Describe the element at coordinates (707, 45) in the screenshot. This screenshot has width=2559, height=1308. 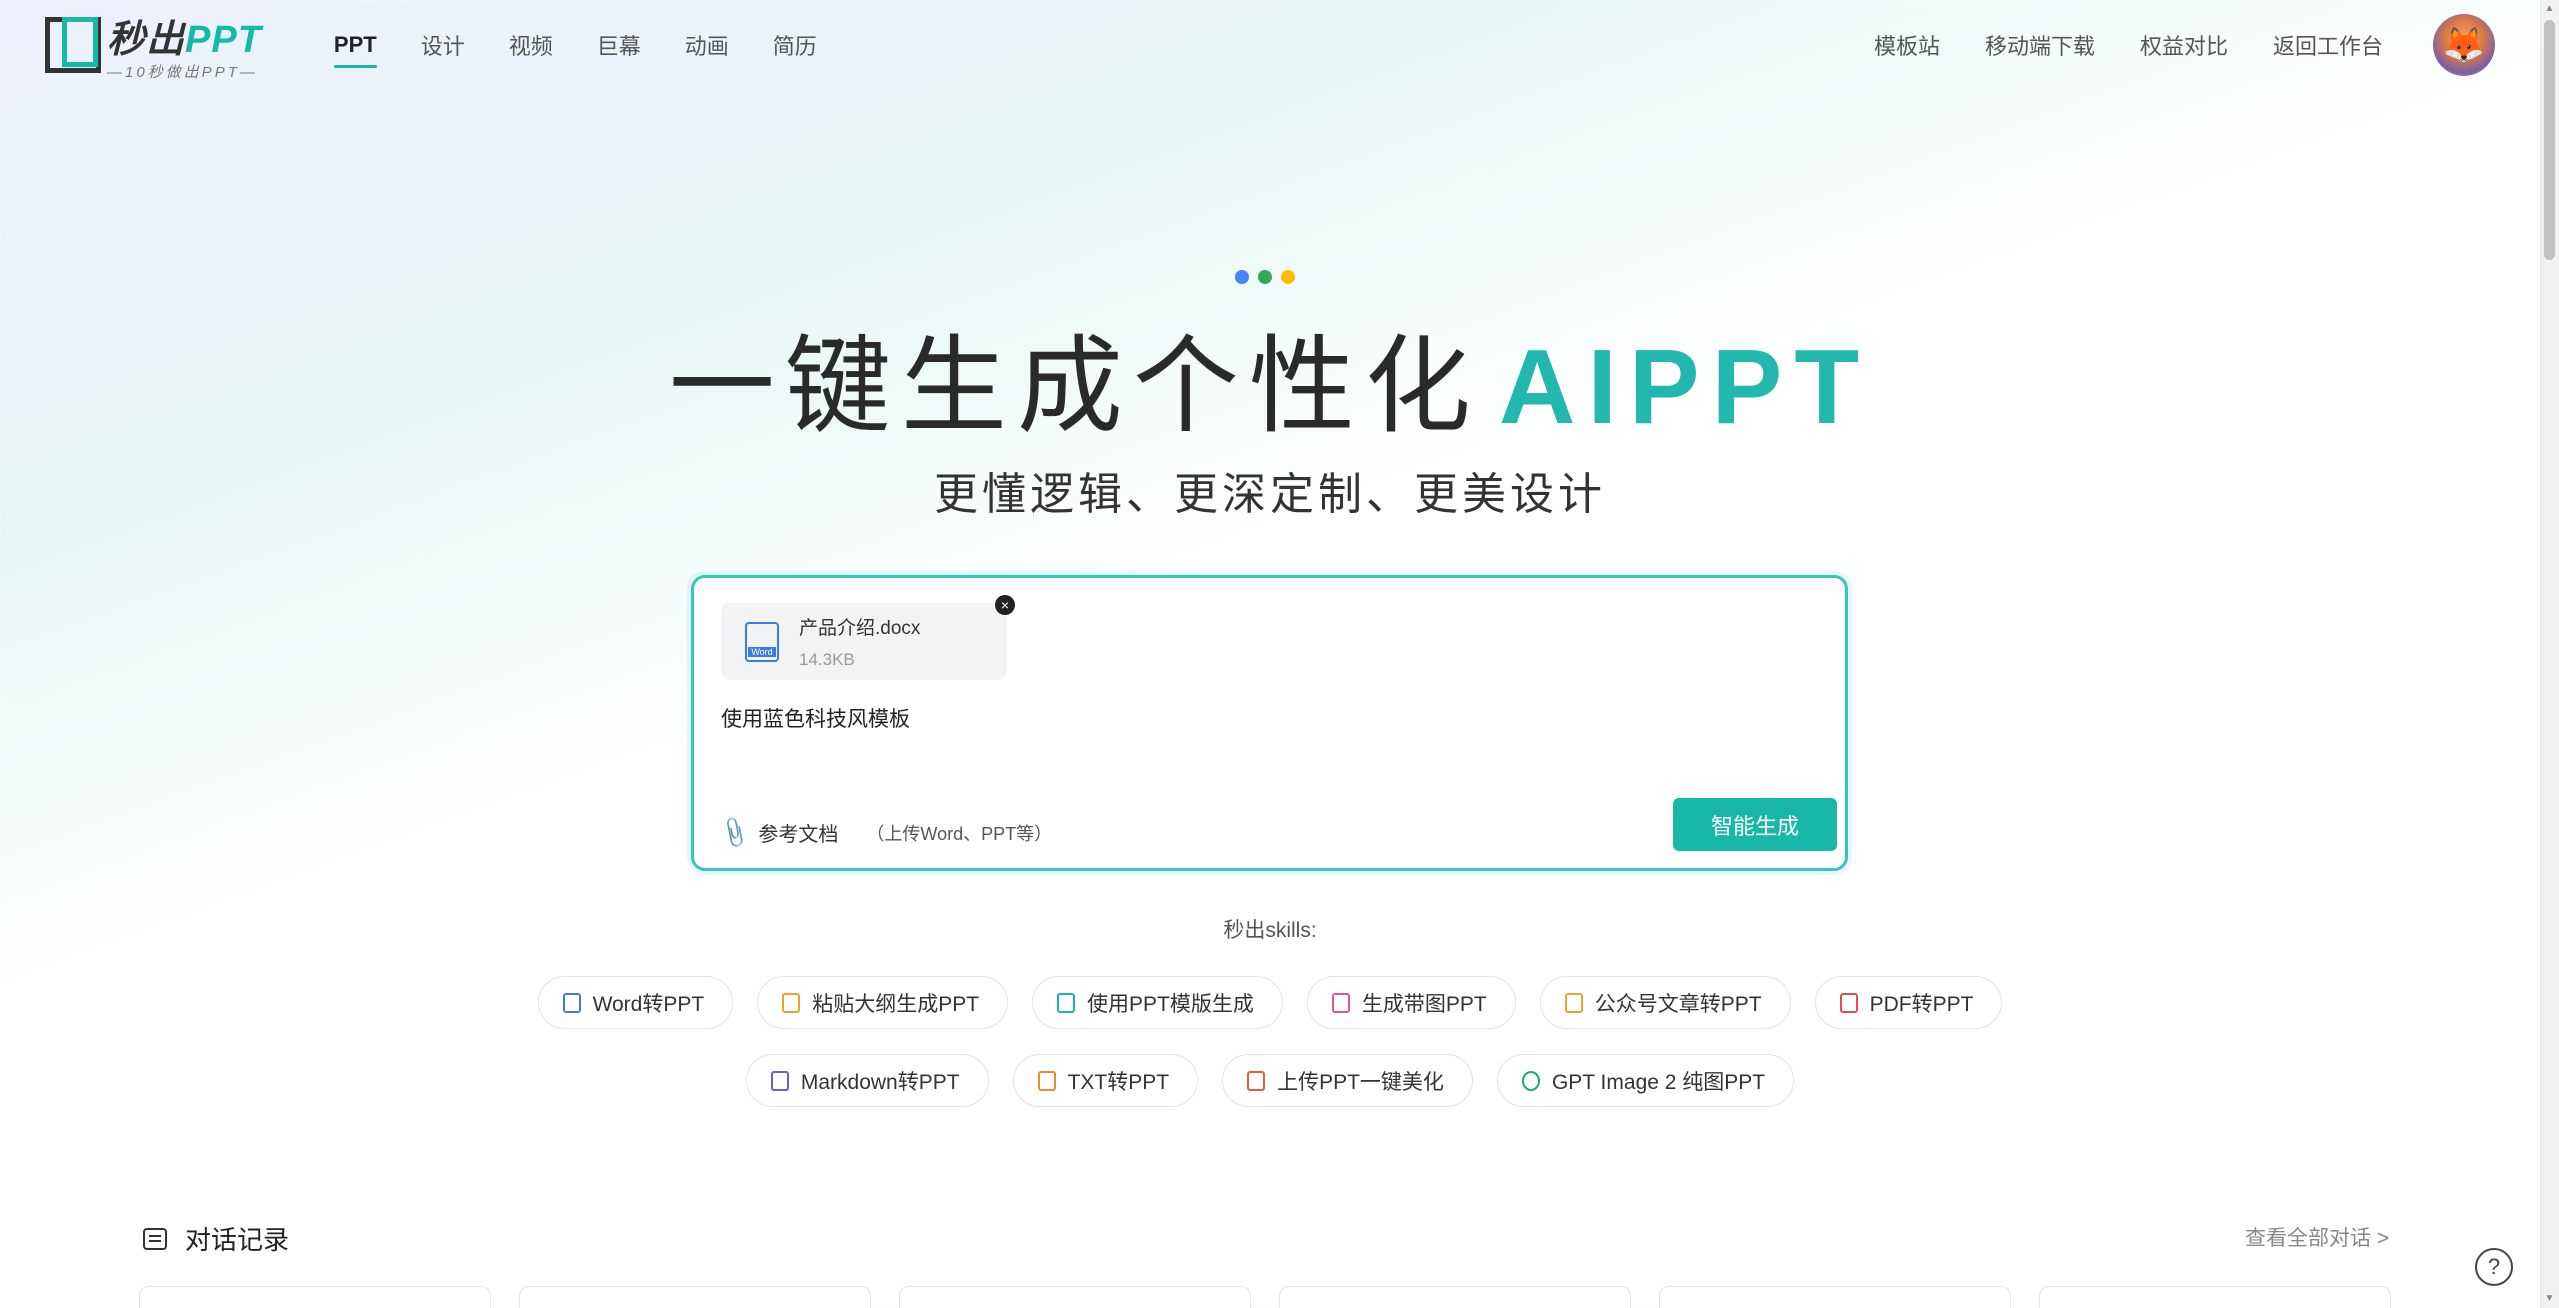
I see `nav-tab-animation: 动画` at that location.